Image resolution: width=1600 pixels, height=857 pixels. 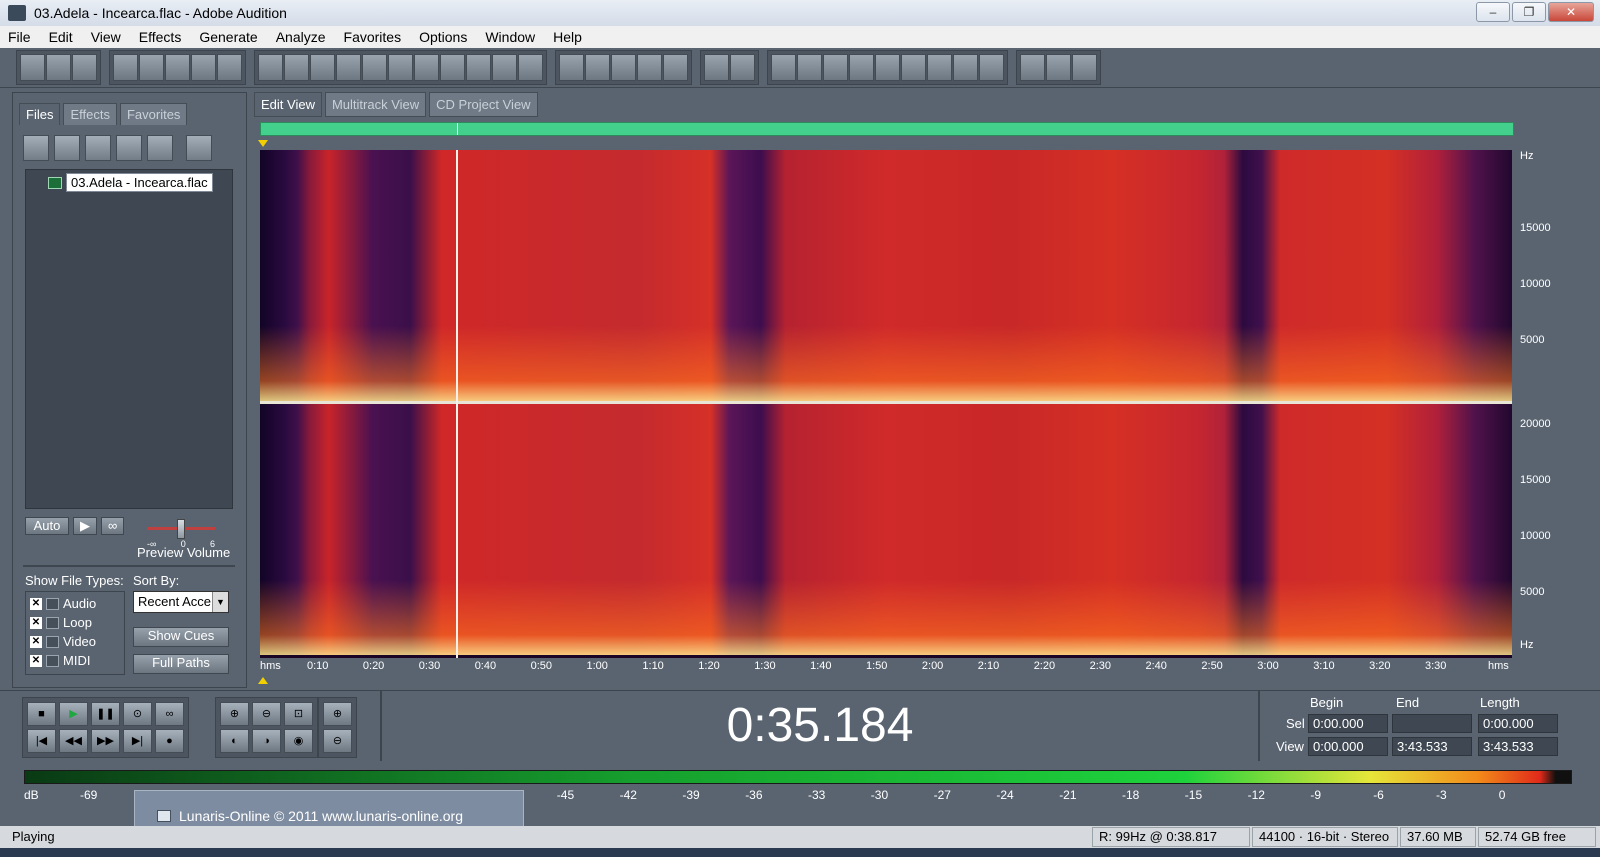 What do you see at coordinates (199, 148) in the screenshot?
I see `files-settings-icon` at bounding box center [199, 148].